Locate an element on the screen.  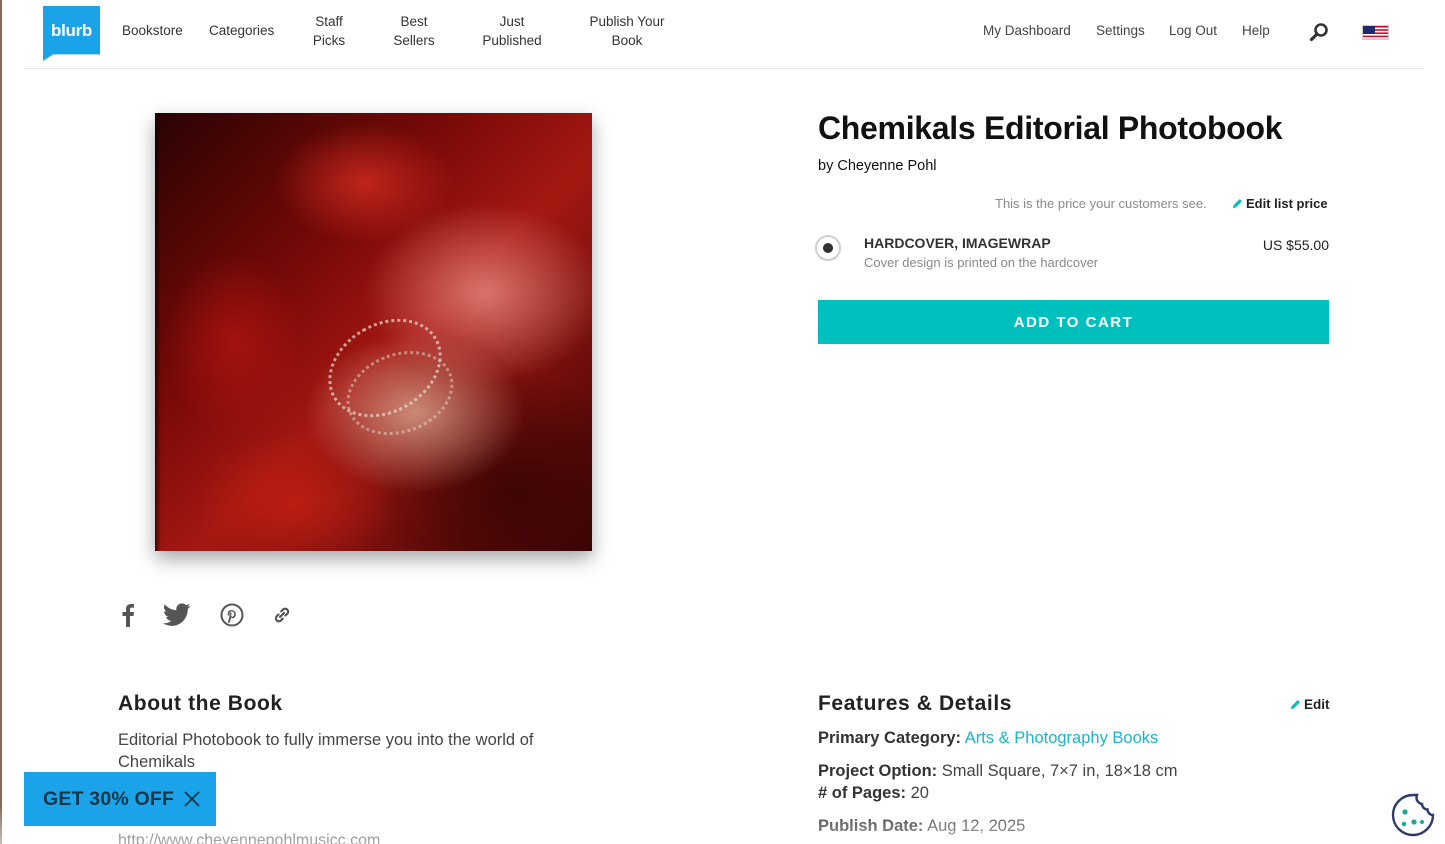
logo-text: blurb is located at coordinates (71, 30).